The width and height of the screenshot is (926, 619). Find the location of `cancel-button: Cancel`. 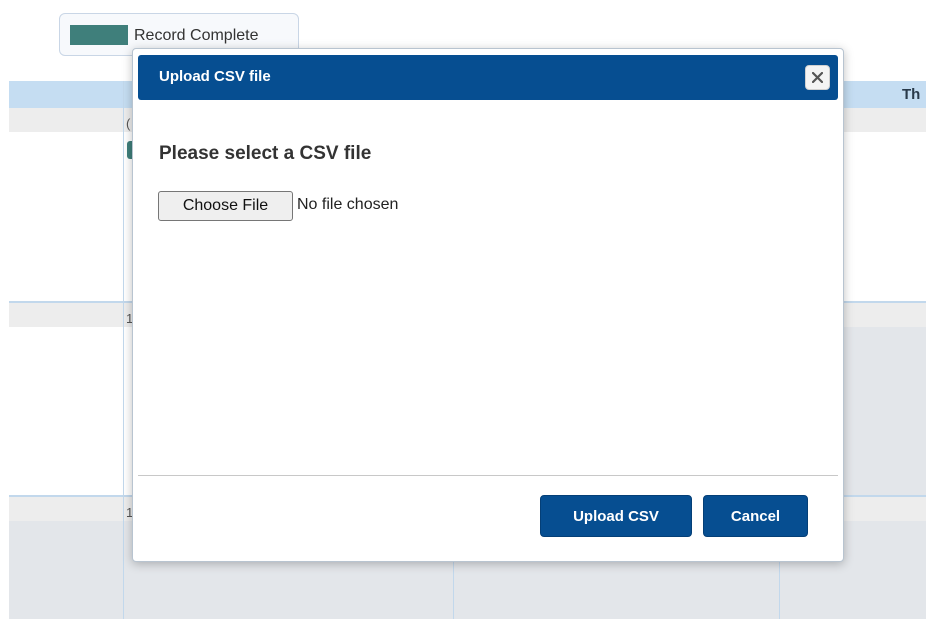

cancel-button: Cancel is located at coordinates (755, 516).